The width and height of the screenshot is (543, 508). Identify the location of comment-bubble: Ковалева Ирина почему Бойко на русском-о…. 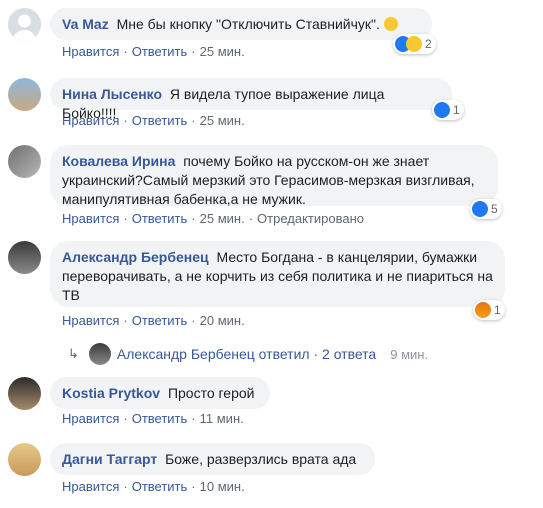
(274, 176).